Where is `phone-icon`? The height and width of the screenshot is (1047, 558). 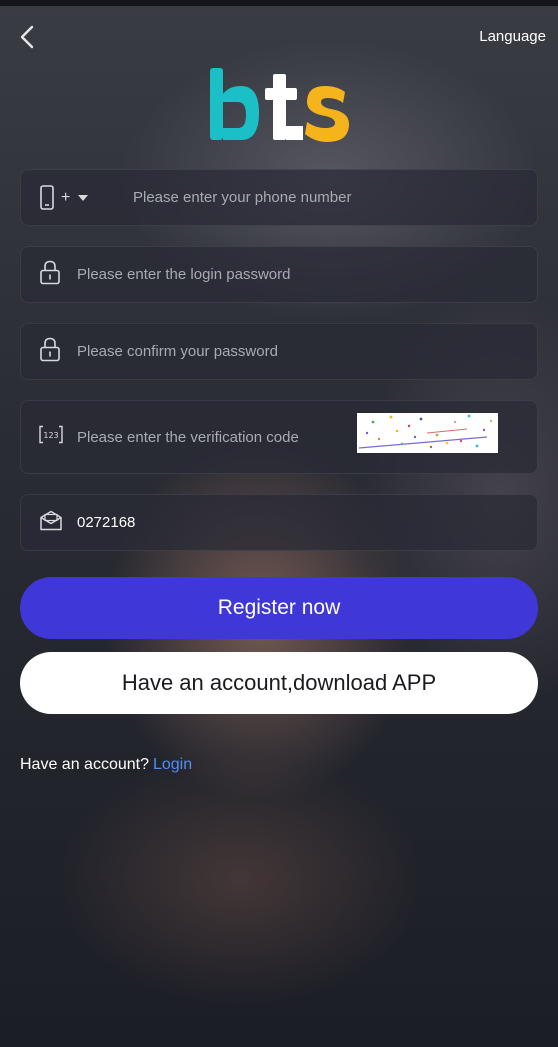
phone-icon is located at coordinates (47, 197).